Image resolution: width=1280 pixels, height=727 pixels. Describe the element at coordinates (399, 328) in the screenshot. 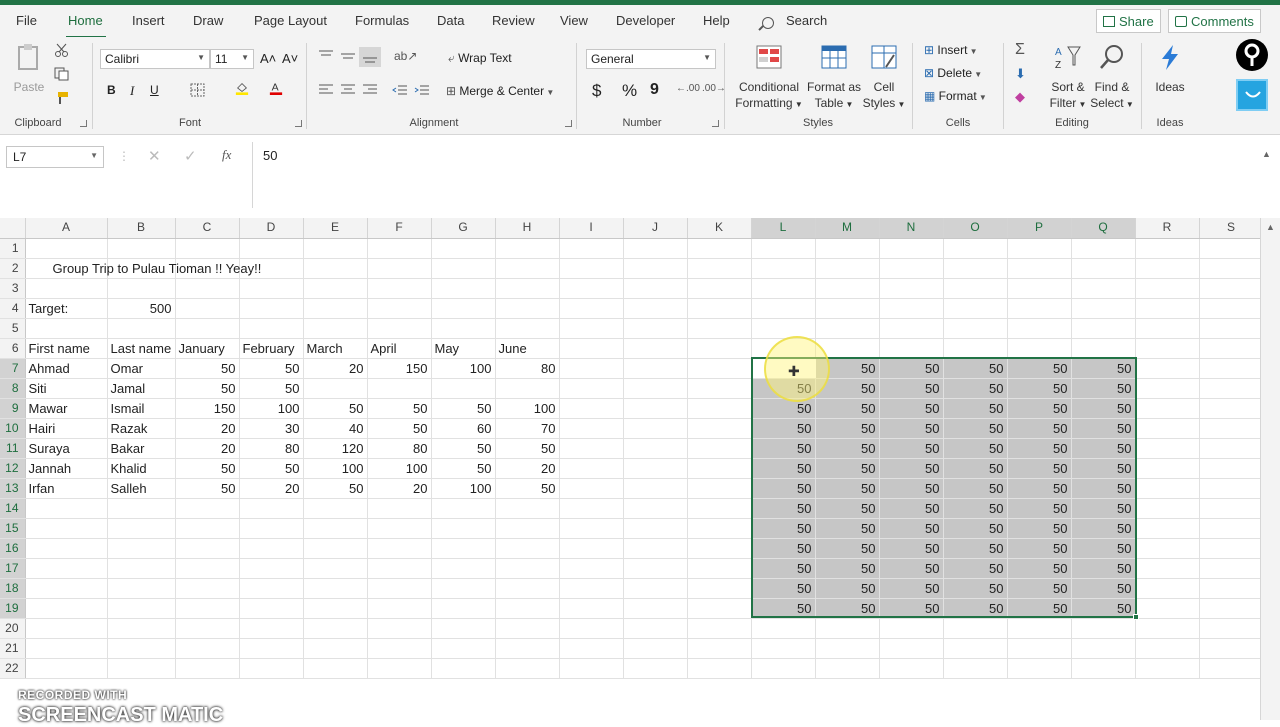

I see `cell-f5` at that location.